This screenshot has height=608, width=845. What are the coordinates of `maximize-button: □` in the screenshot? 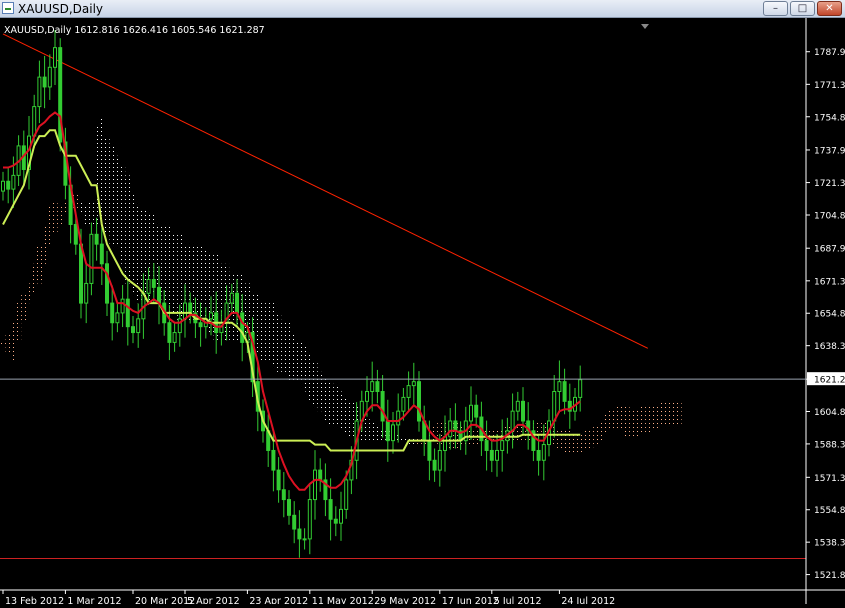 It's located at (802, 8).